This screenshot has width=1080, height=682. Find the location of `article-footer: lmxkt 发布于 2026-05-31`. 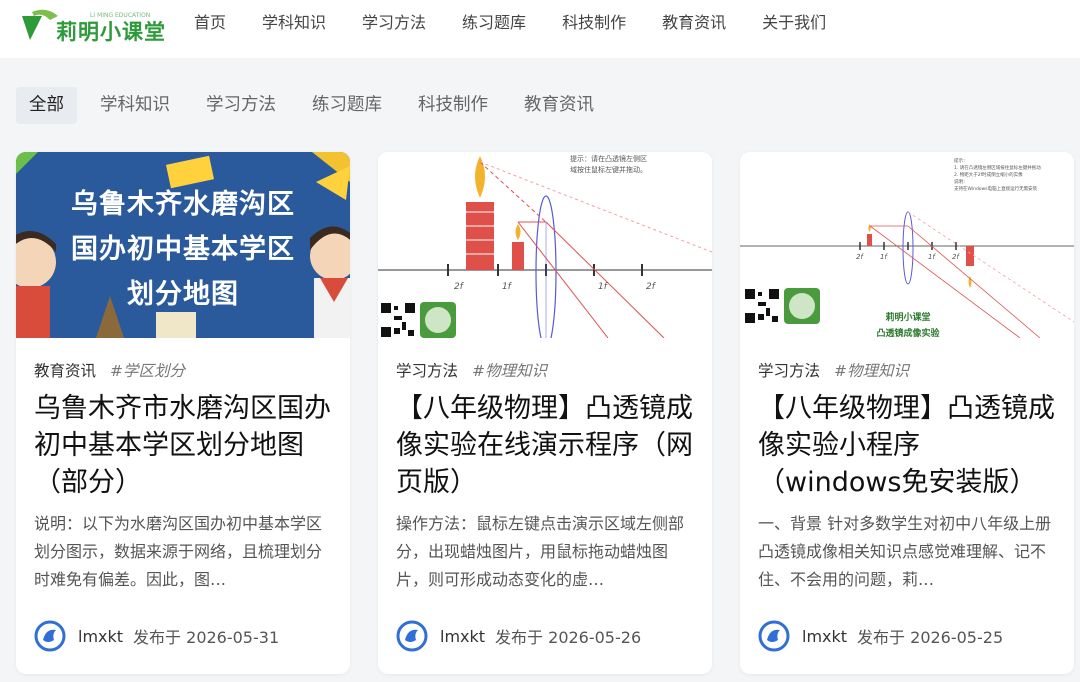

article-footer: lmxkt 发布于 2026-05-31 is located at coordinates (156, 636).